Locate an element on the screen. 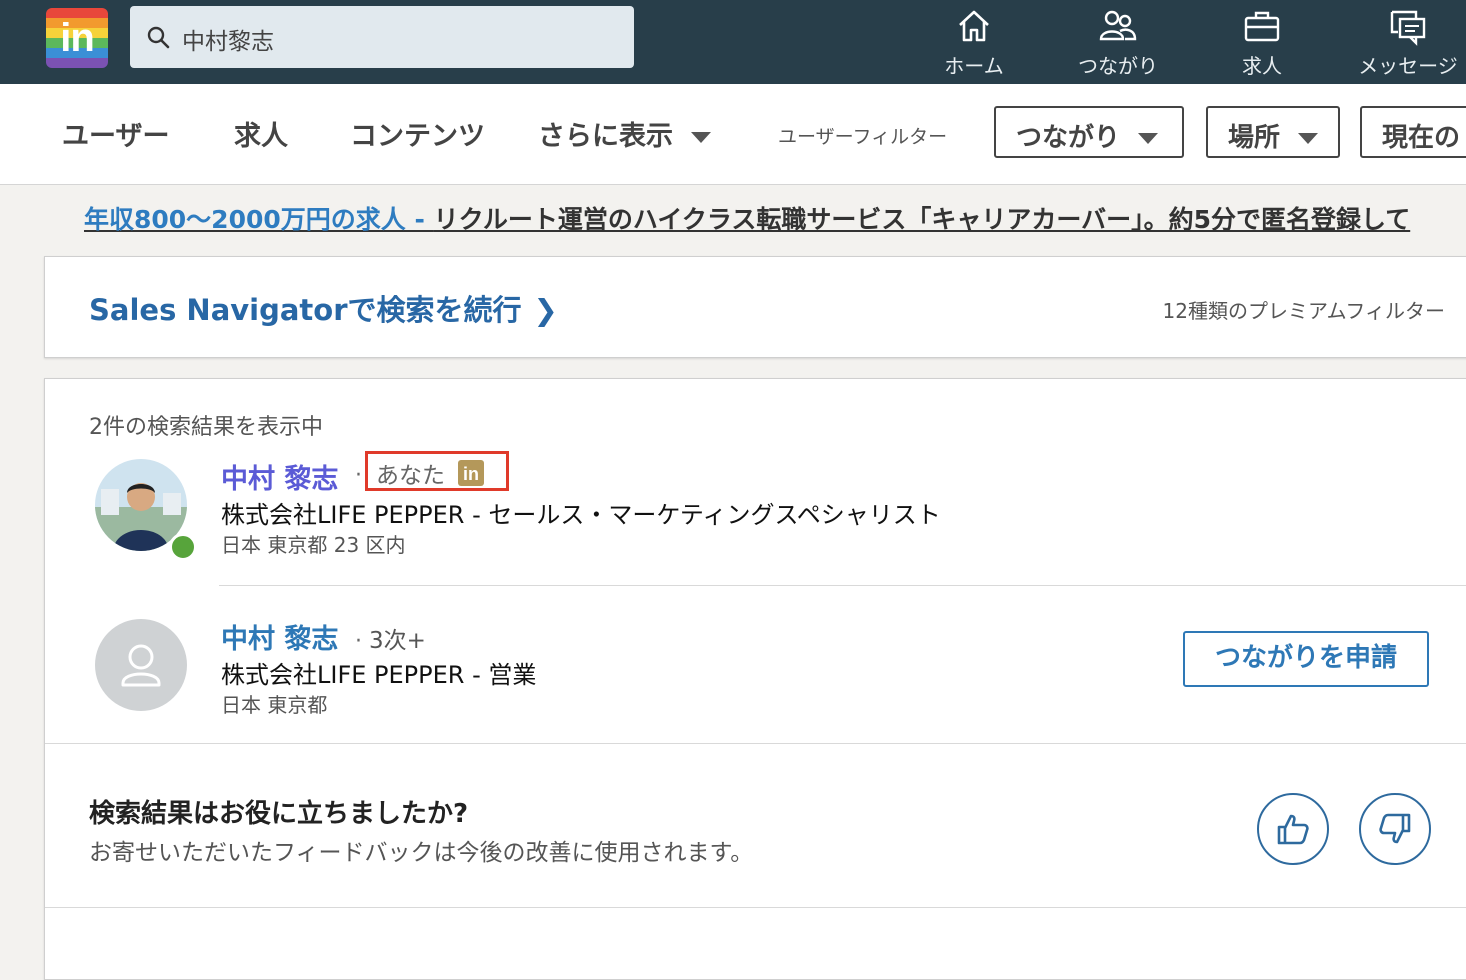 This screenshot has width=1466, height=980. thumbs-up-icon is located at coordinates (1293, 829).